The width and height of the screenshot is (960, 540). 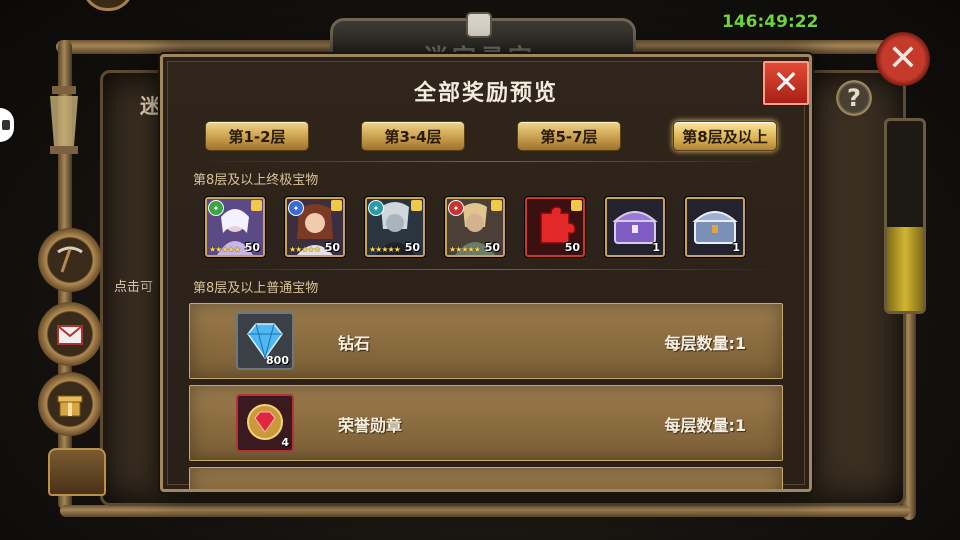 What do you see at coordinates (134, 287) in the screenshot?
I see `side-hint-text: 点击可` at bounding box center [134, 287].